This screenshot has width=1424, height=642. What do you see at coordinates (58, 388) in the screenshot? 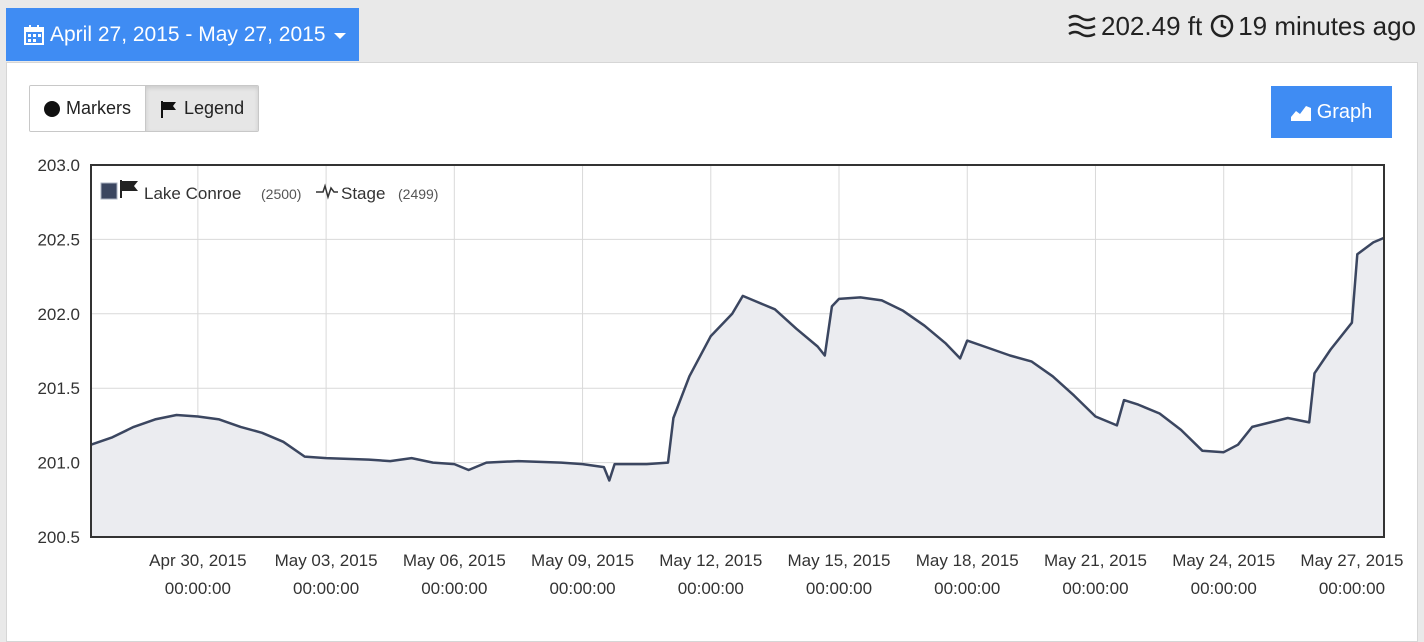
I see `y-tick-label: 201.5` at bounding box center [58, 388].